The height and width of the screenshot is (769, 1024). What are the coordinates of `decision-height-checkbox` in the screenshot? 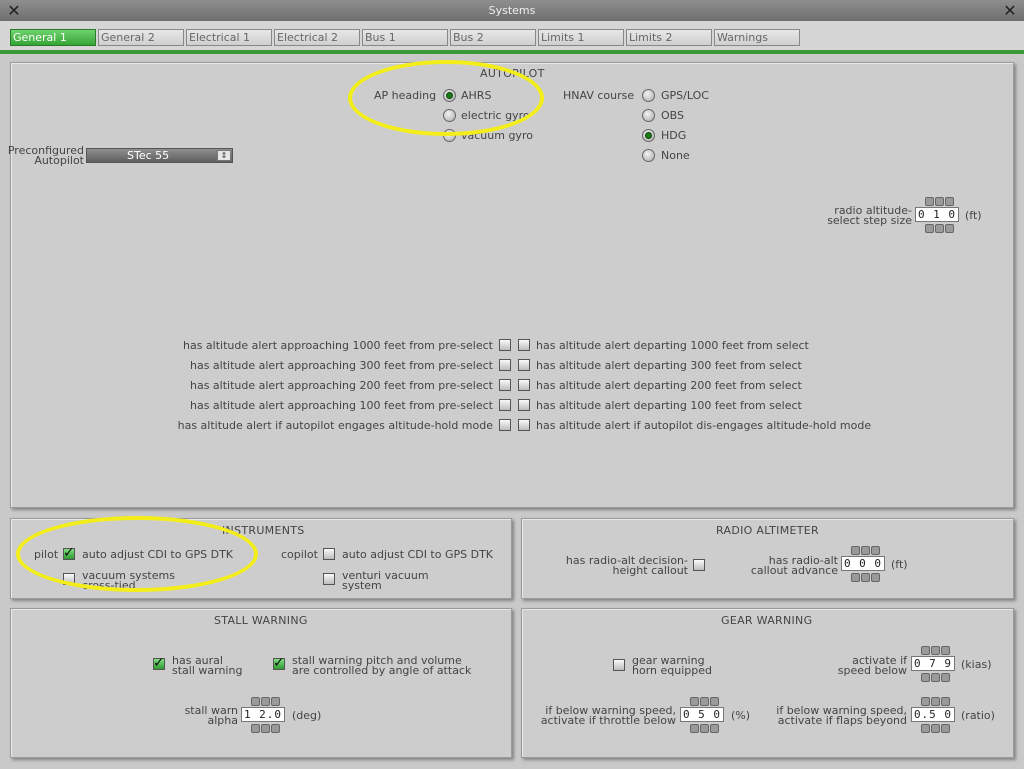 It's located at (699, 565).